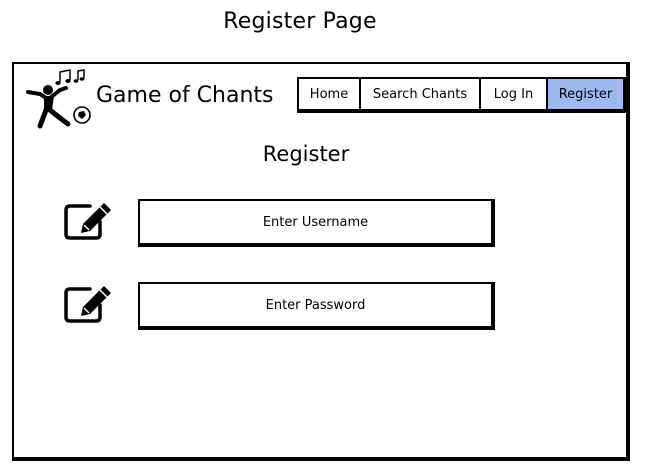 The image size is (653, 476). What do you see at coordinates (585, 94) in the screenshot?
I see `nav-register: Register` at bounding box center [585, 94].